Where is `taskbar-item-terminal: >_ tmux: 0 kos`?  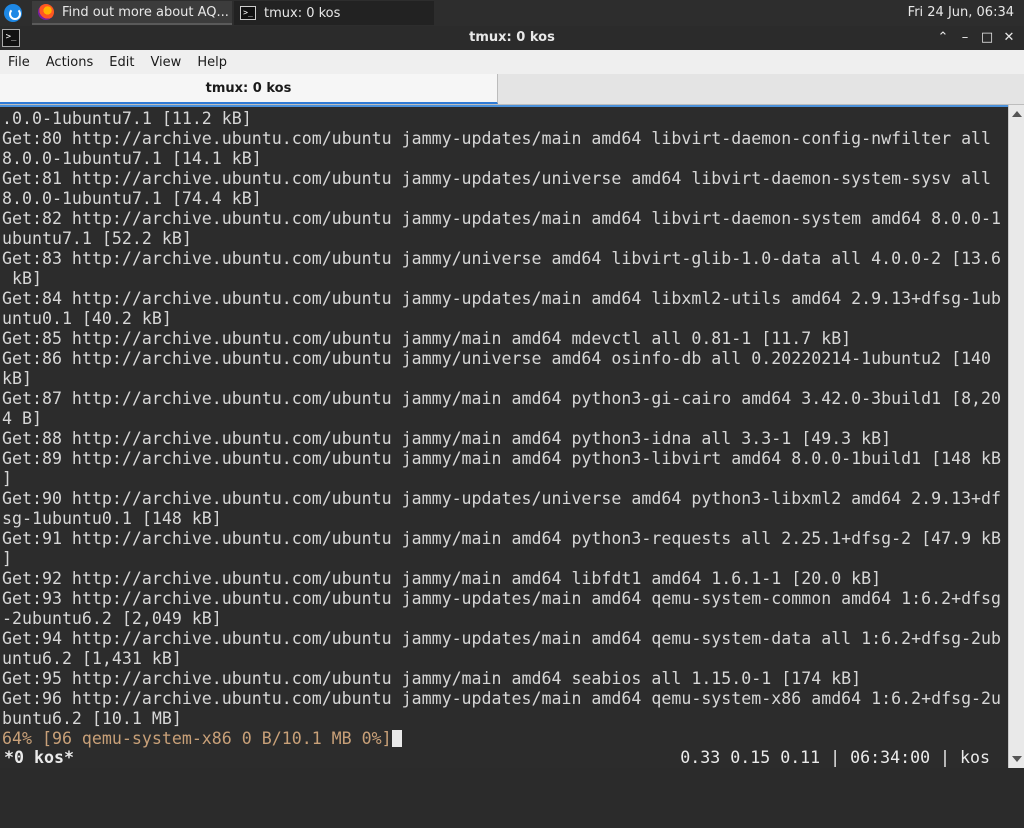
taskbar-item-terminal: >_ tmux: 0 kos is located at coordinates (334, 13).